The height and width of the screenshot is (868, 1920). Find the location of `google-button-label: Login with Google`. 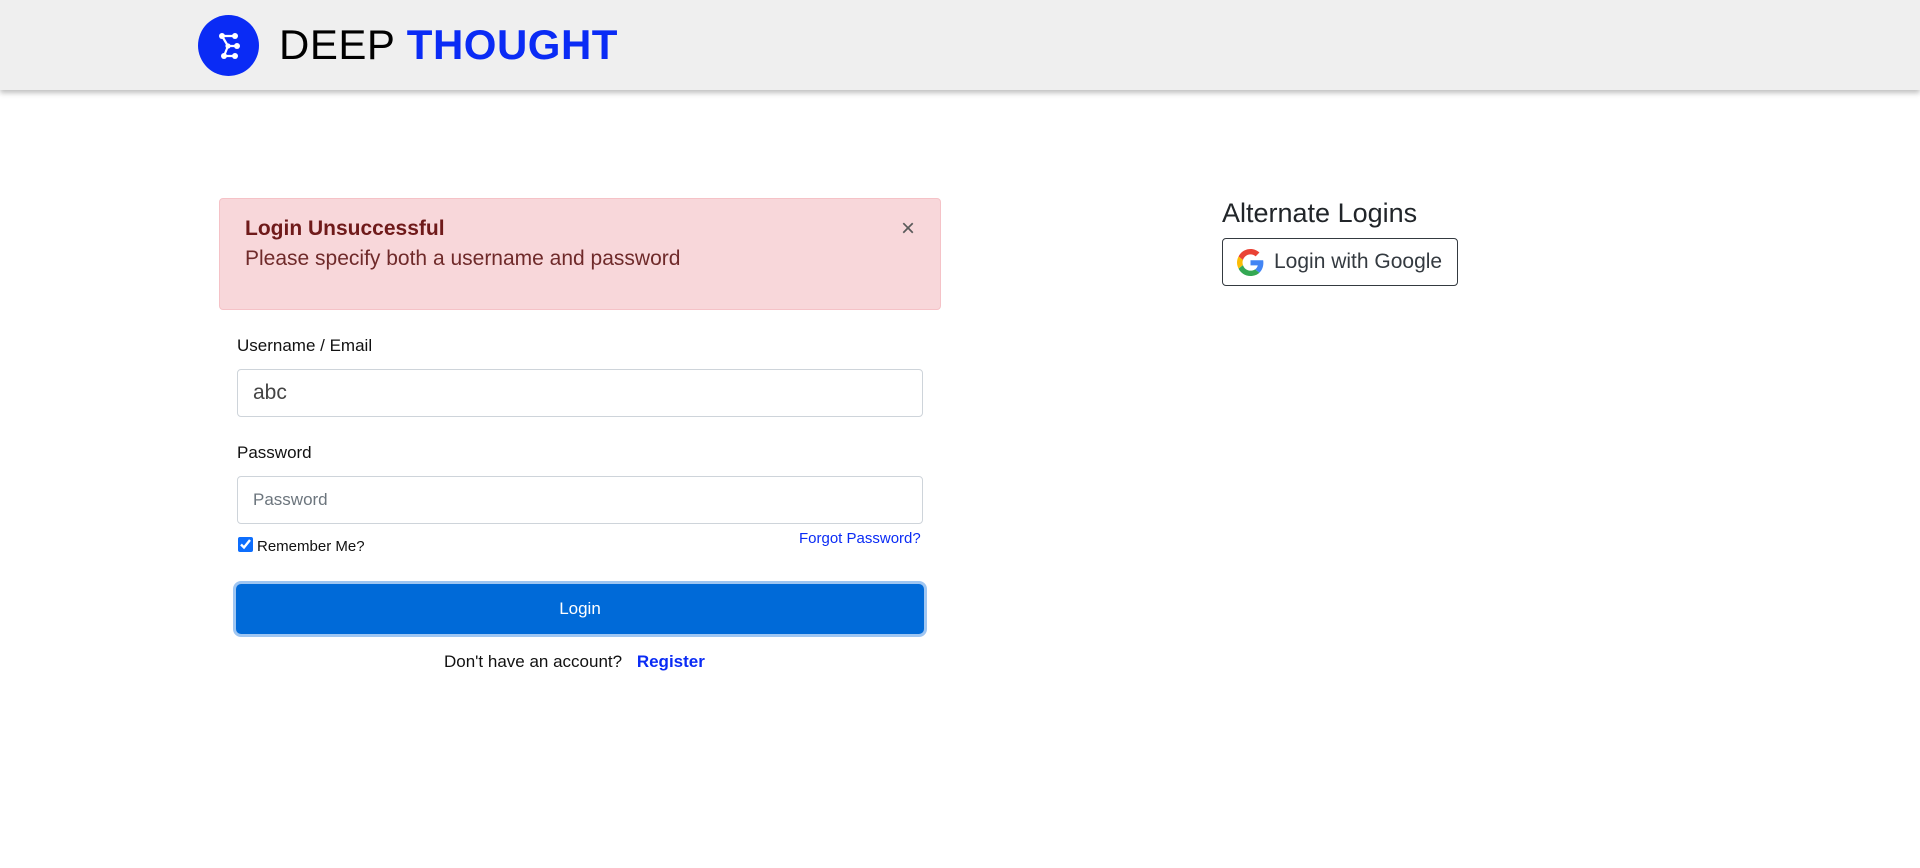

google-button-label: Login with Google is located at coordinates (1358, 261).